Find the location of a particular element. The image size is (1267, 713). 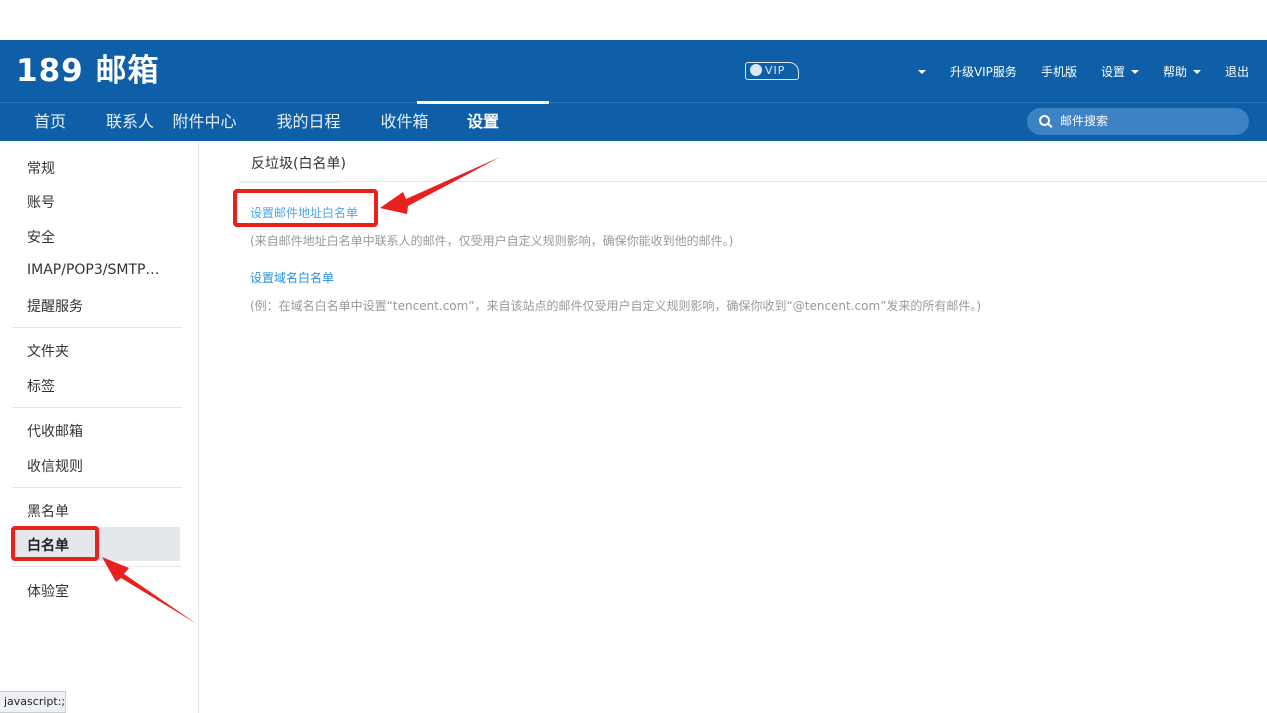

status-bar: javascript:; is located at coordinates (33, 702).